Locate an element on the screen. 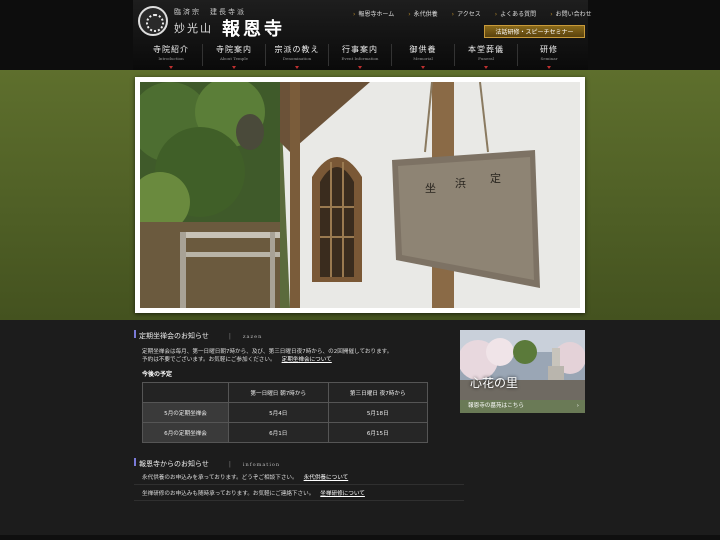  table-row: 5月の定期坐禅会 5月4日 5月18日 is located at coordinates (285, 412).